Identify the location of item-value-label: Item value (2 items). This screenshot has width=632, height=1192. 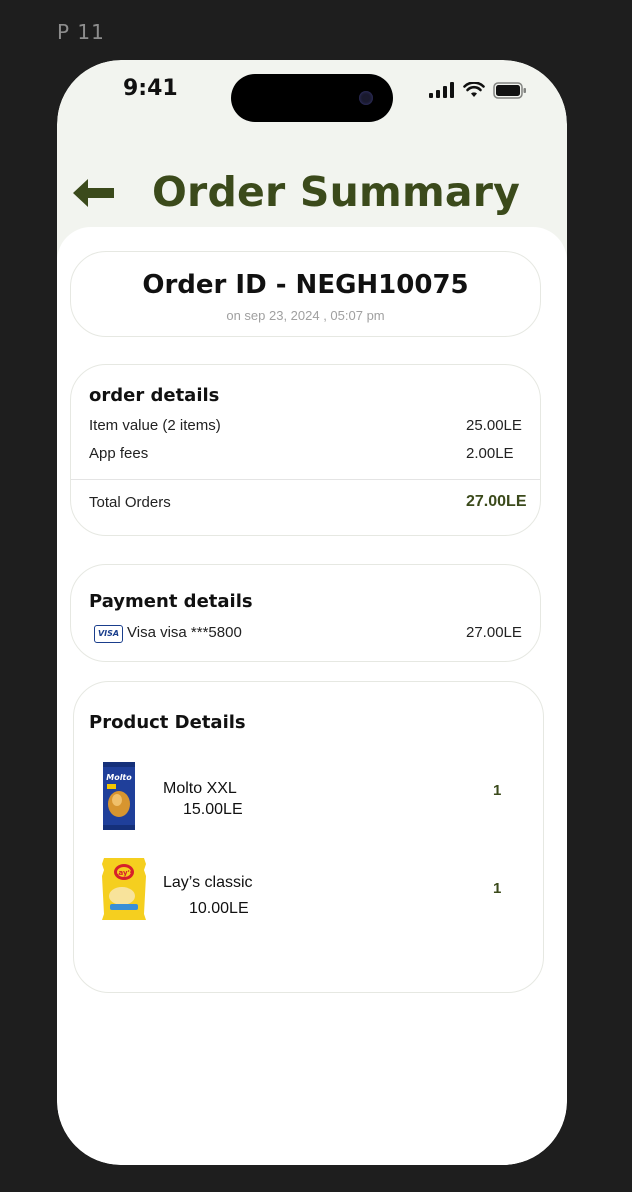
(155, 425).